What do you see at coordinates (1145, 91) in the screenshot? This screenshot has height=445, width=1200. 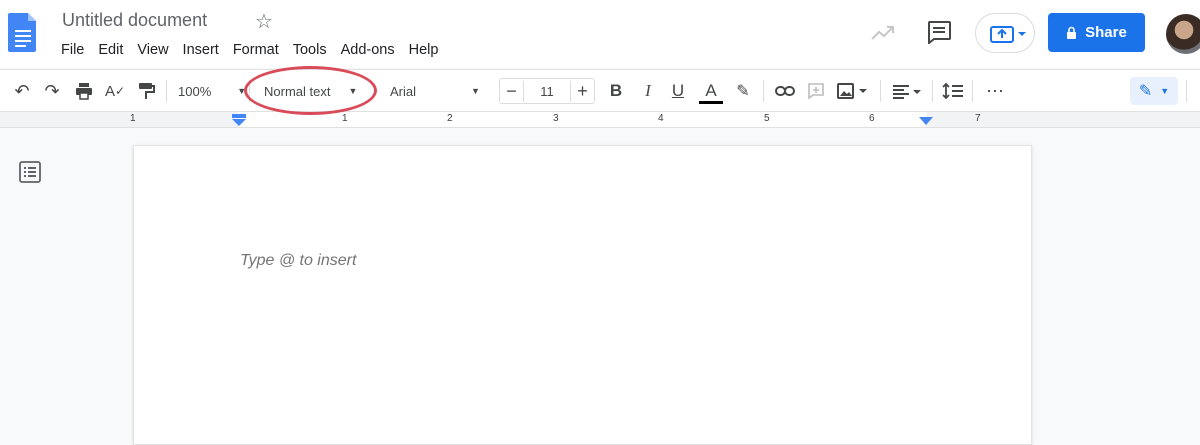 I see `pencil-icon: ✎` at bounding box center [1145, 91].